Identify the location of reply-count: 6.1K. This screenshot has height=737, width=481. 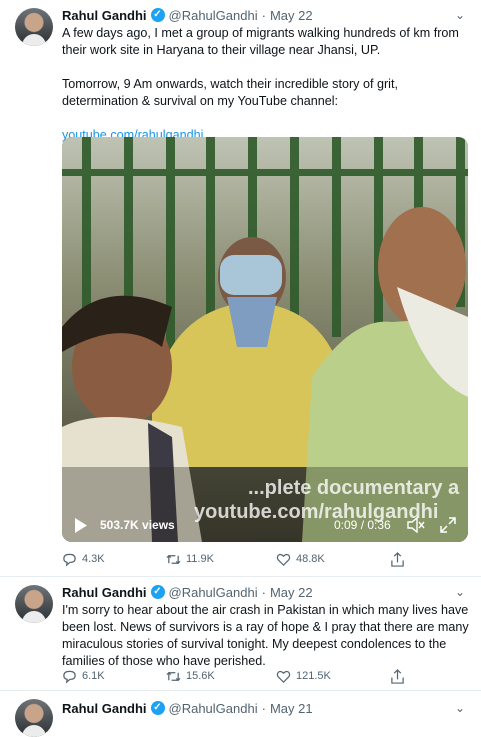
(93, 676).